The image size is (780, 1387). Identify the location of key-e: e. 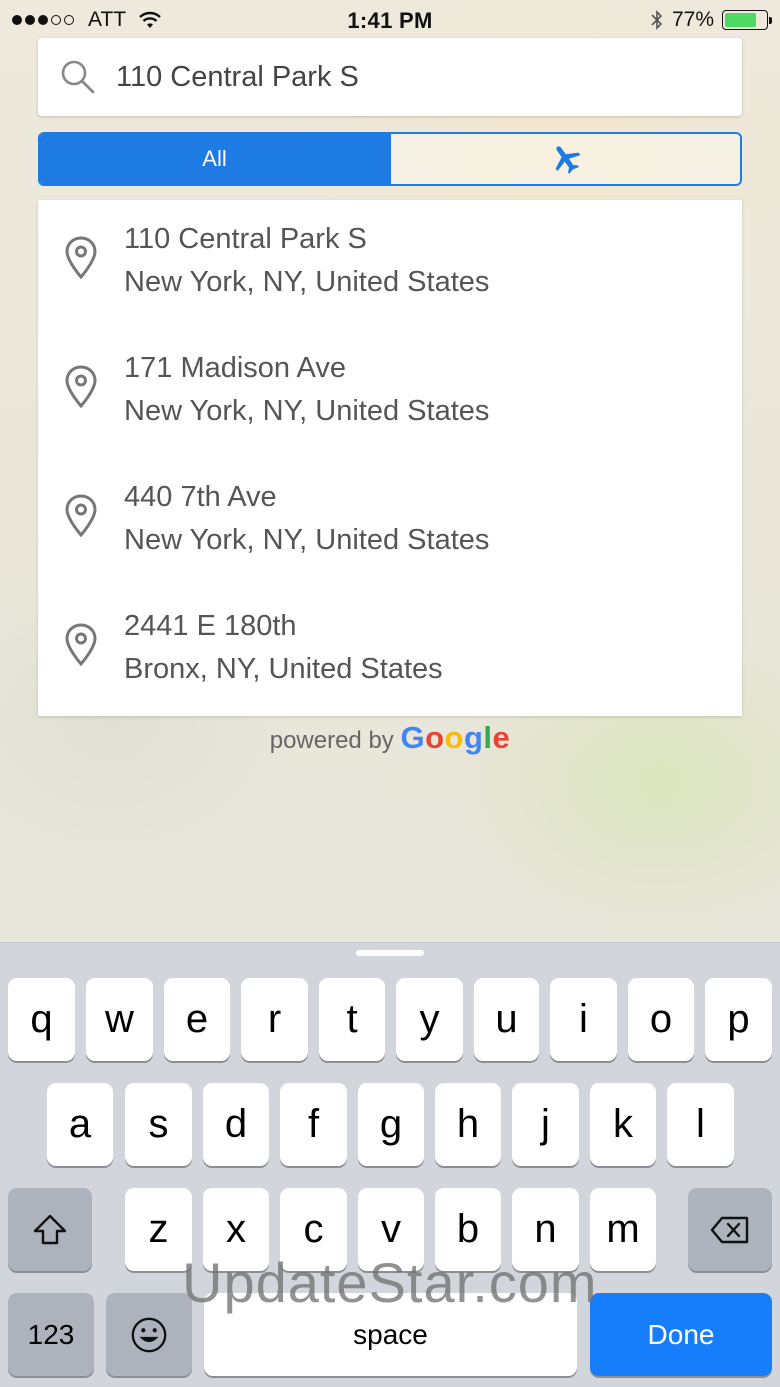
(197, 1019).